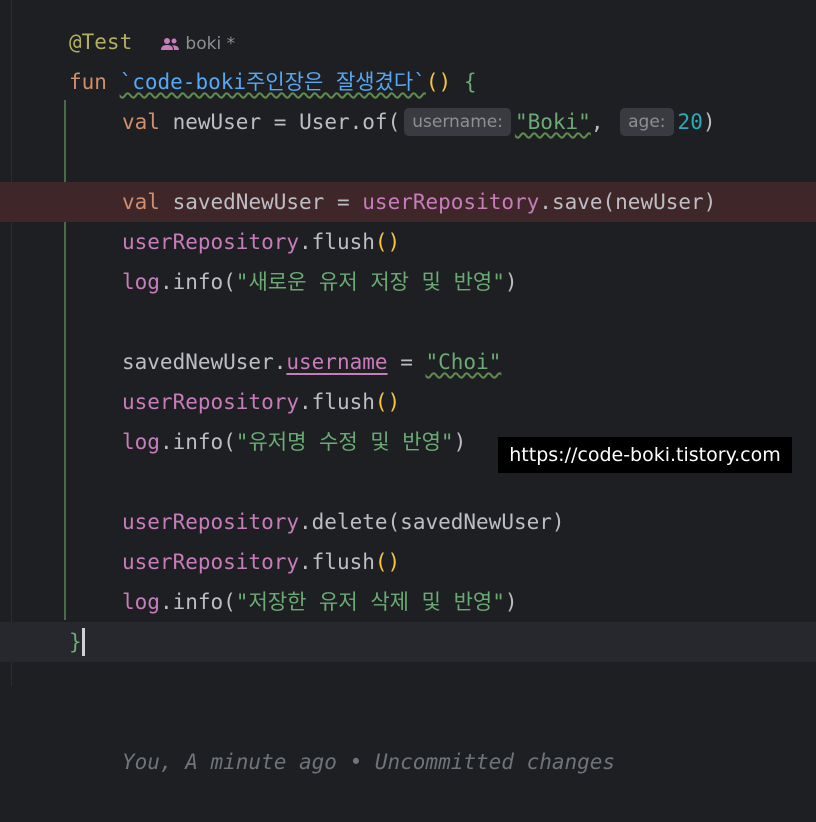 Image resolution: width=816 pixels, height=822 pixels. What do you see at coordinates (476, 522) in the screenshot?
I see `arg-savednewuser: savedNewUser` at bounding box center [476, 522].